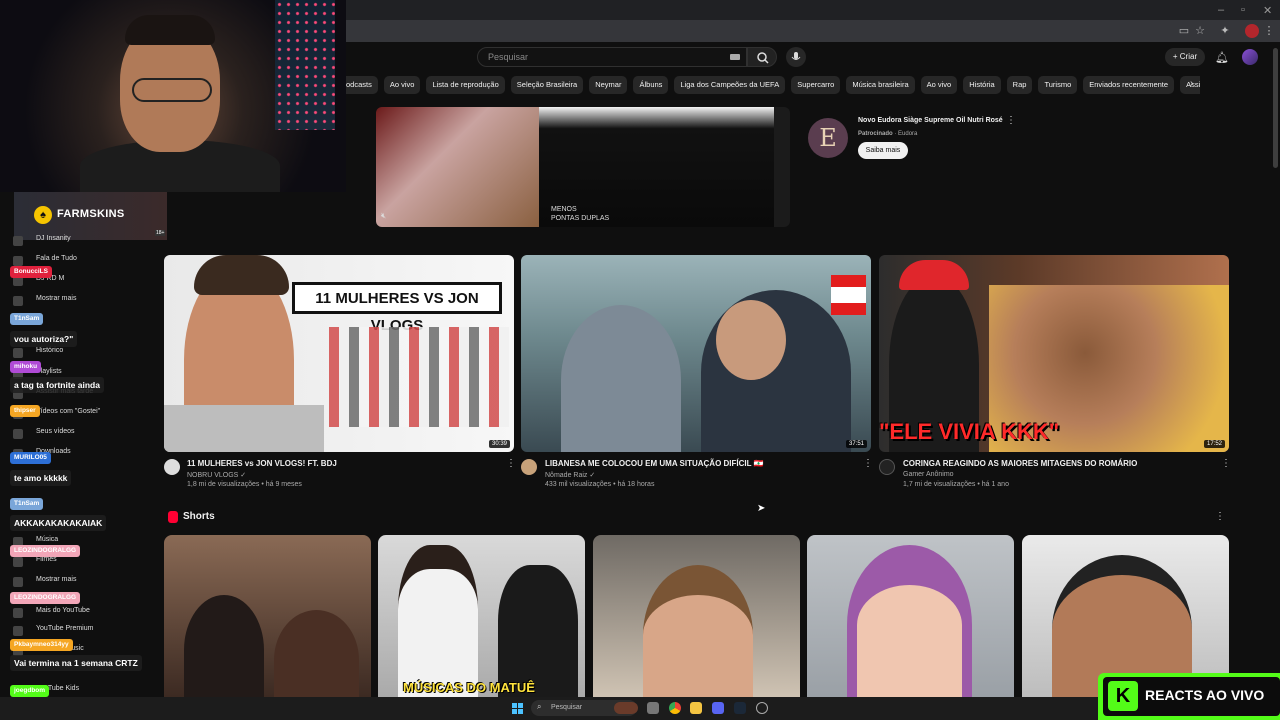 The width and height of the screenshot is (1280, 720). I want to click on taskbar-search-icon: ⌕, so click(539, 706).